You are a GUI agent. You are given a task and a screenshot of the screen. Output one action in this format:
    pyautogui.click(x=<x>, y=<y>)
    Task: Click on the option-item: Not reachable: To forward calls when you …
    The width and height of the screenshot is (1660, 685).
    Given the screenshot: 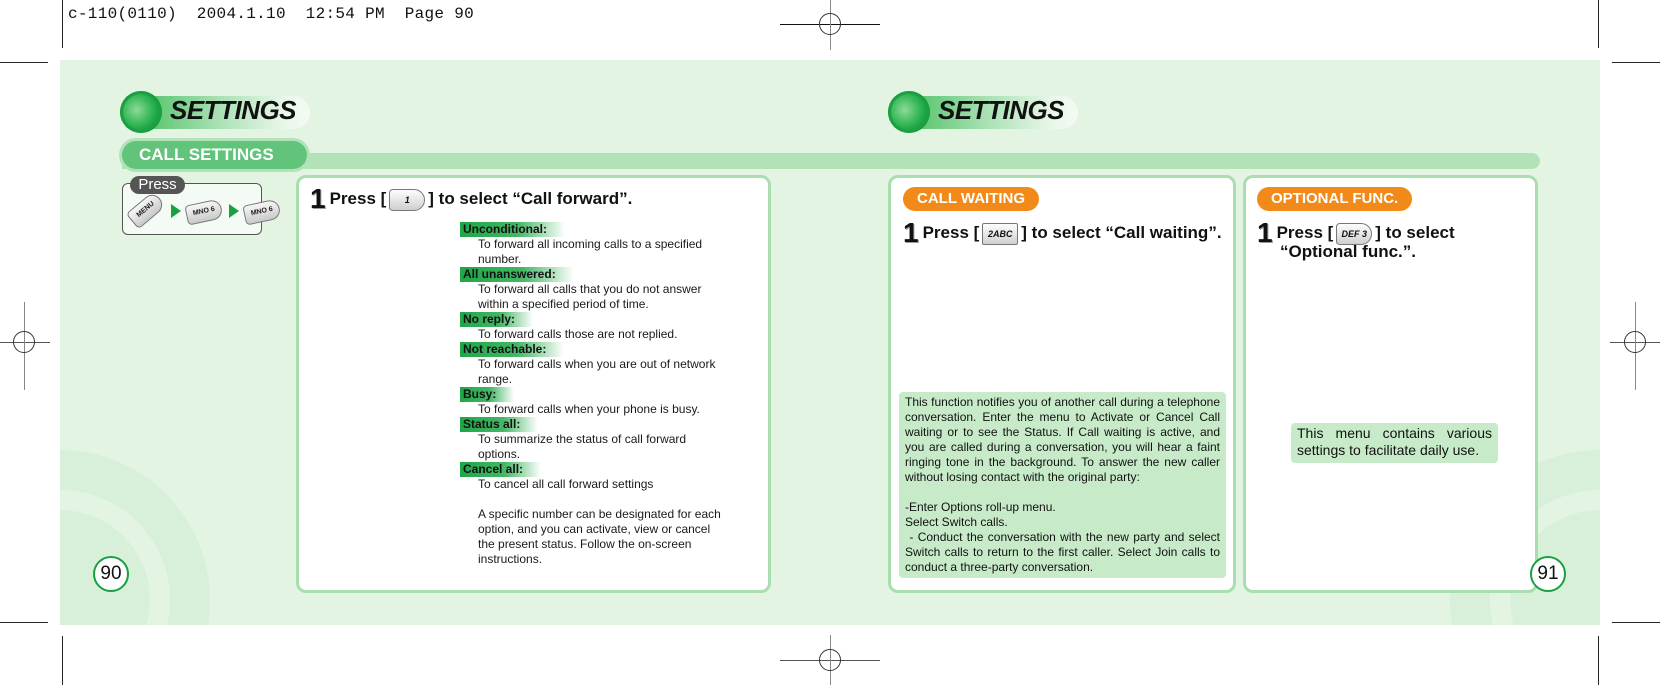 What is the action you would take?
    pyautogui.click(x=595, y=364)
    